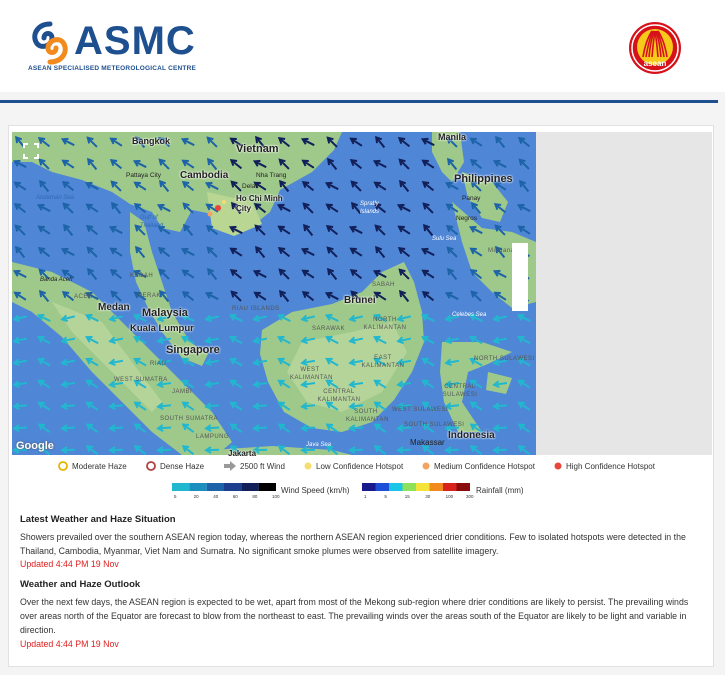  Describe the element at coordinates (259, 203) in the screenshot. I see `map-label-ho-chi-minh: Ho Chi Minh City` at that location.